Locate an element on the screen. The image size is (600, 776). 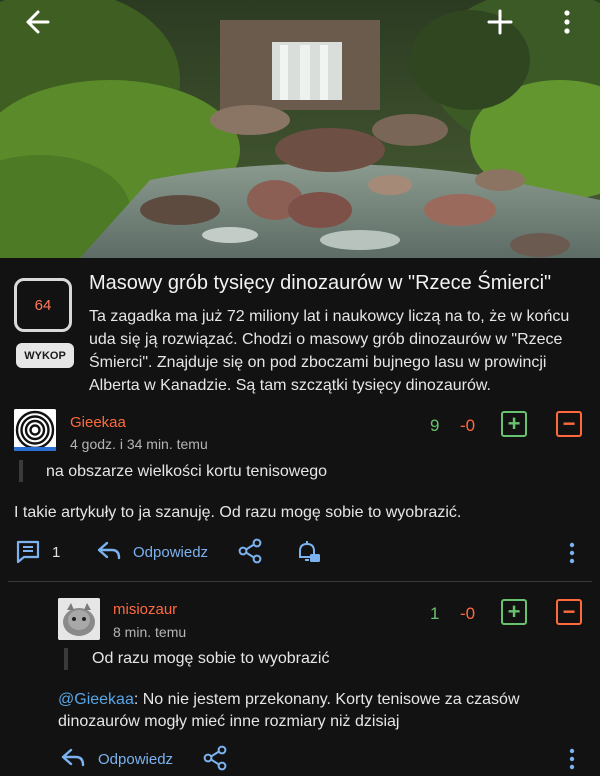
notify-button is located at coordinates (308, 554).